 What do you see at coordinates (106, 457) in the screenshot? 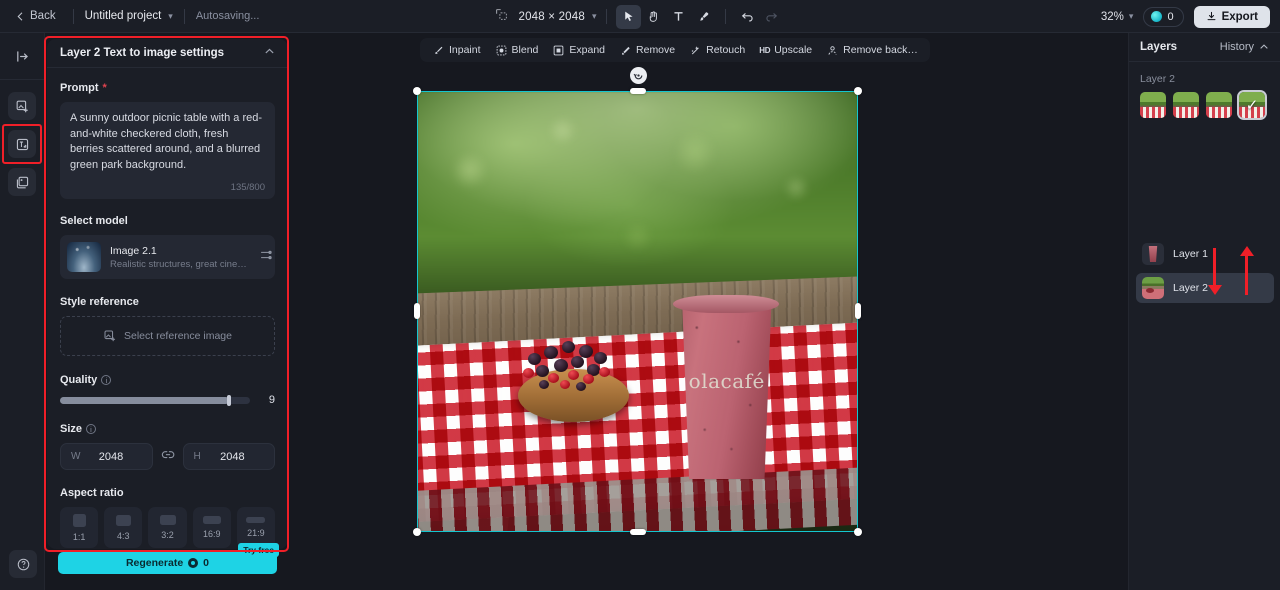
I see `width-input: W 2048` at bounding box center [106, 457].